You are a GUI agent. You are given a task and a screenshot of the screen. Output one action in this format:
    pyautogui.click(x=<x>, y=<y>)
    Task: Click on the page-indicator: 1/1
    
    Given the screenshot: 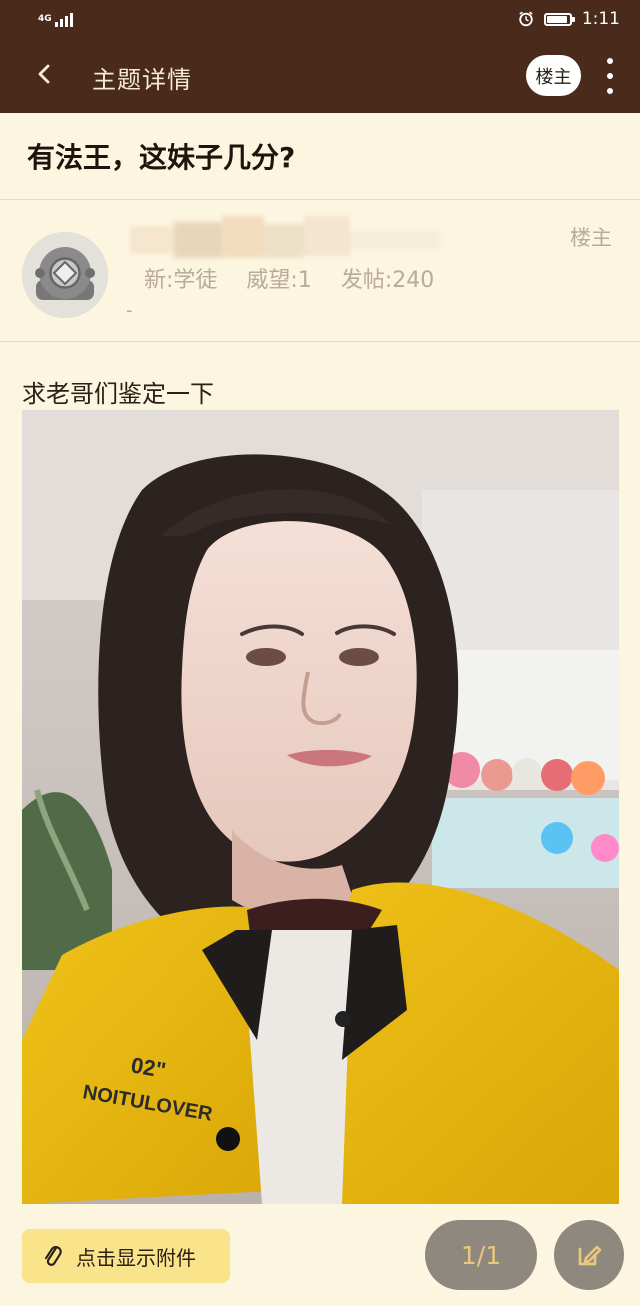 What is the action you would take?
    pyautogui.click(x=481, y=1255)
    